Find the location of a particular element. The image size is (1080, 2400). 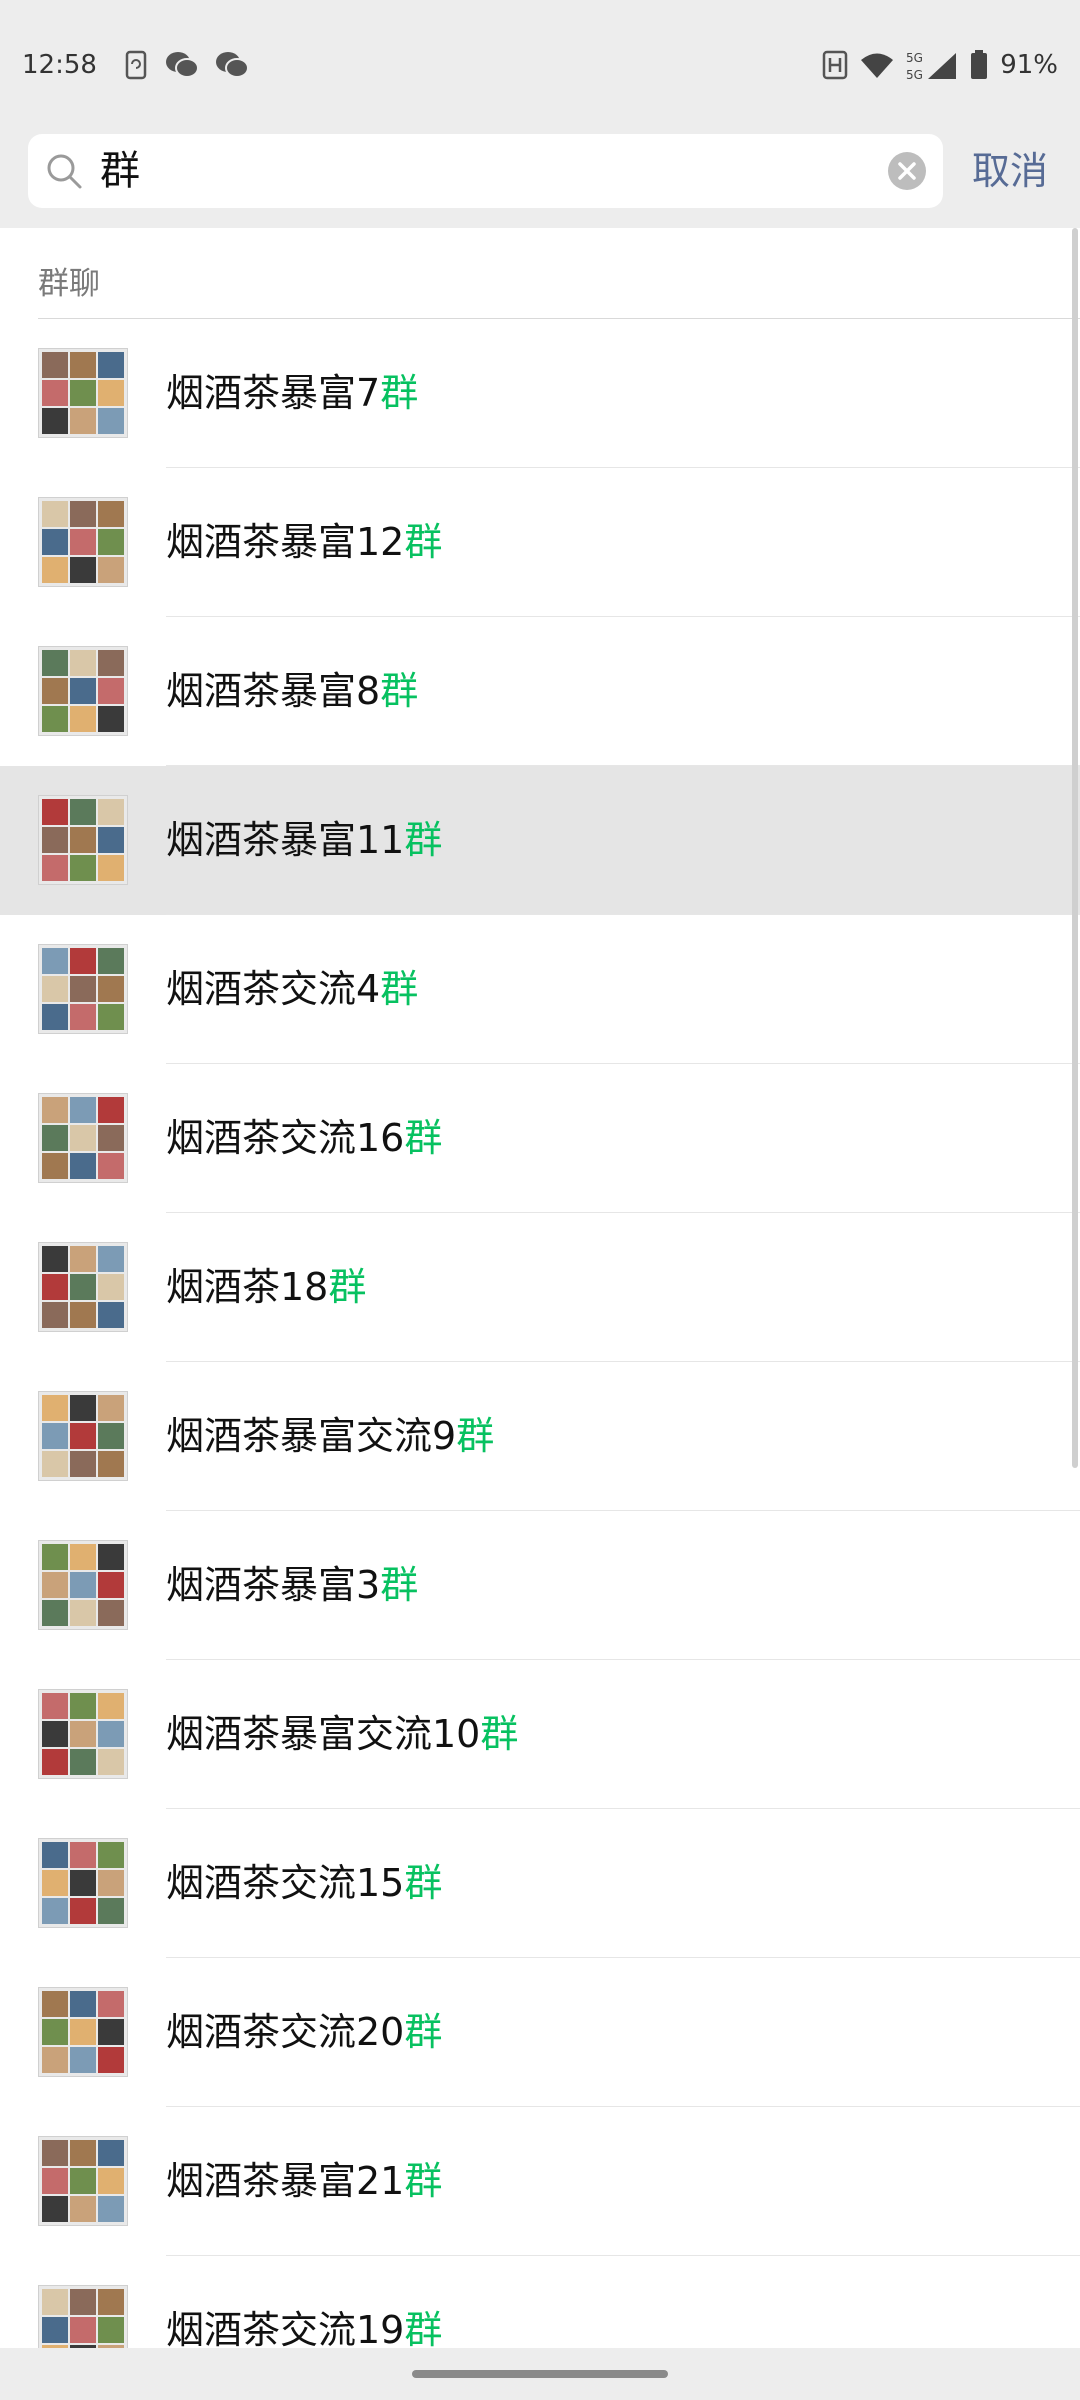

list-item: 烟酒茶交流20群 is located at coordinates (540, 2032).